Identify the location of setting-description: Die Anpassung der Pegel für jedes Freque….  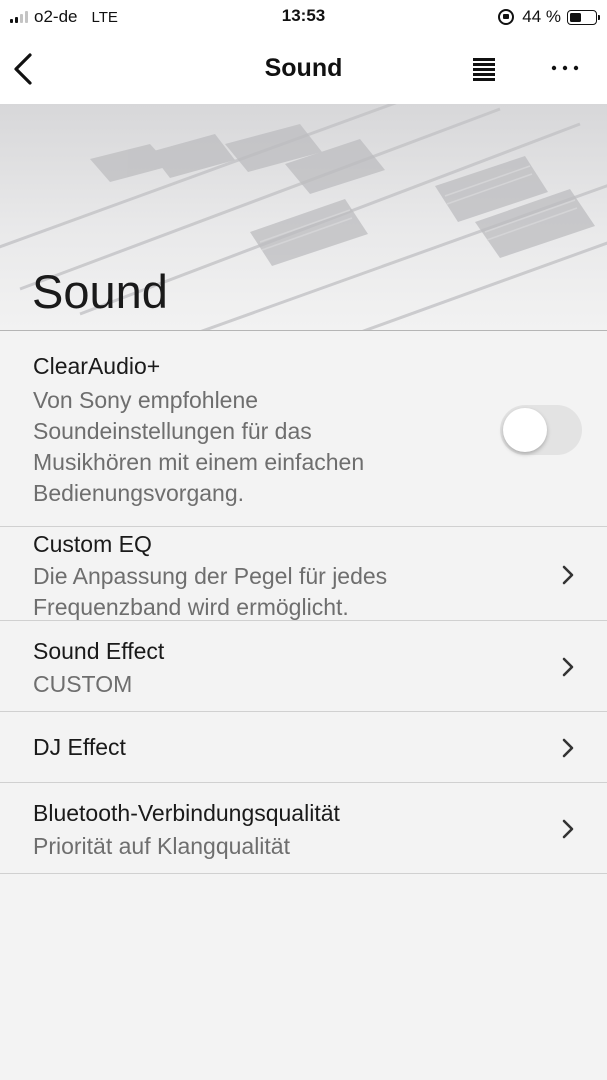
(210, 592).